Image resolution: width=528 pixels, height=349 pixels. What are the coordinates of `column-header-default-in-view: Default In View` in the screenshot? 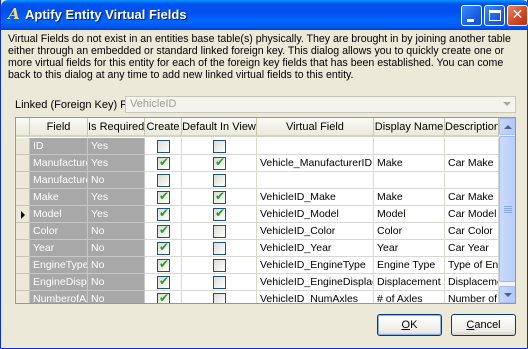 It's located at (219, 127).